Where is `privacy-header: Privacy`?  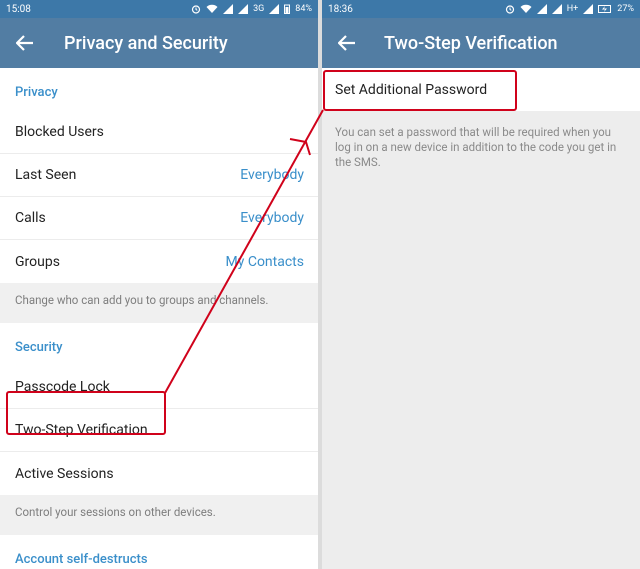
privacy-header: Privacy is located at coordinates (36, 92).